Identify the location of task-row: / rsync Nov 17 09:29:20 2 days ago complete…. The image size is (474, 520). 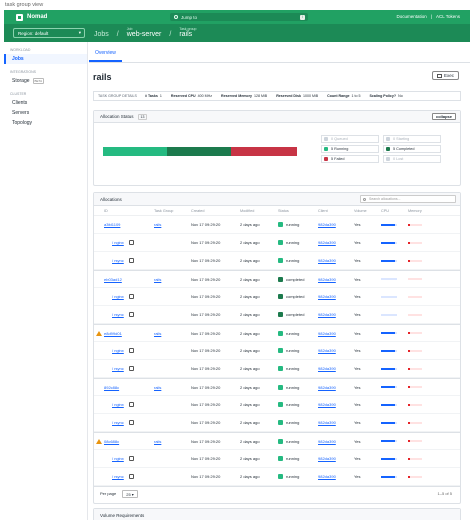
(277, 315).